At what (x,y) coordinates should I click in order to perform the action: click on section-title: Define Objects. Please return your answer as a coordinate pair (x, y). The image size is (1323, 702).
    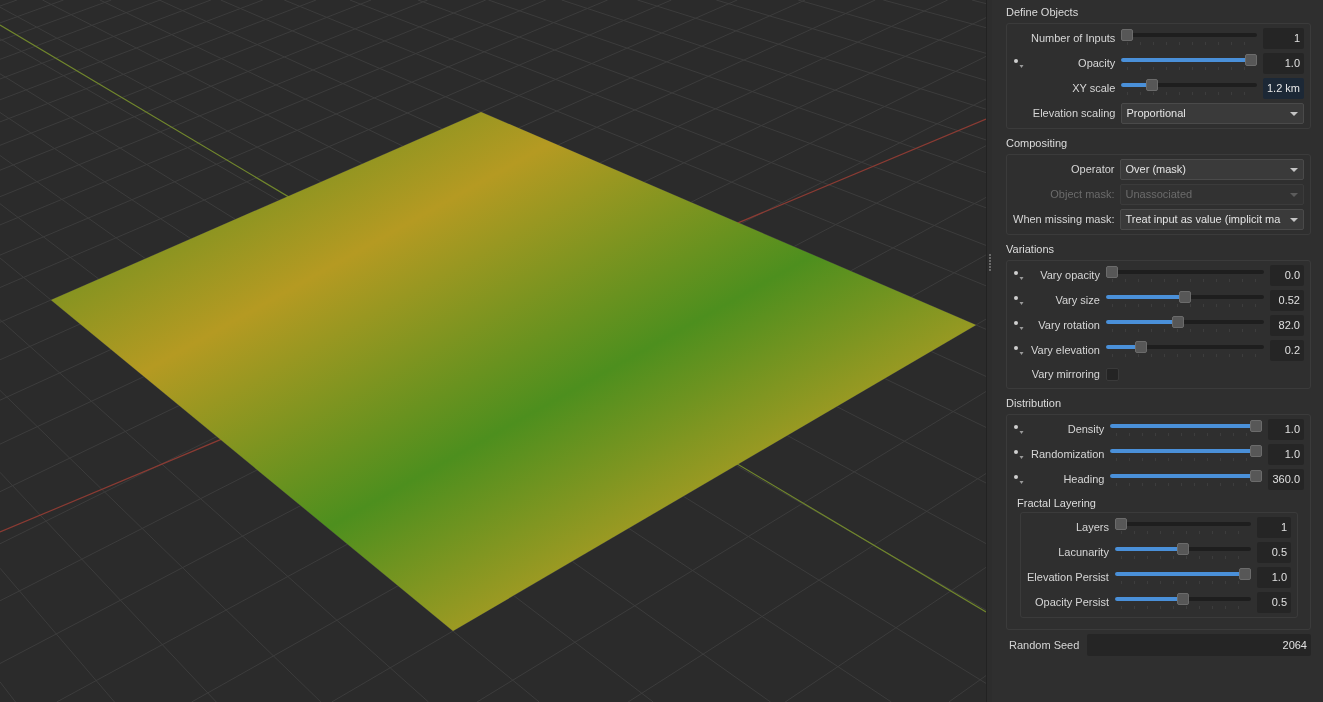
    Looking at the image, I should click on (1043, 12).